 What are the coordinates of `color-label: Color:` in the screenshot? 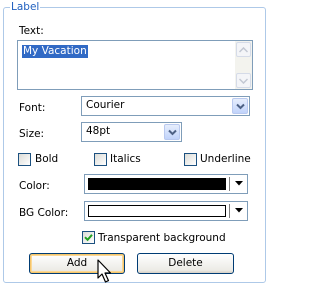 It's located at (34, 186).